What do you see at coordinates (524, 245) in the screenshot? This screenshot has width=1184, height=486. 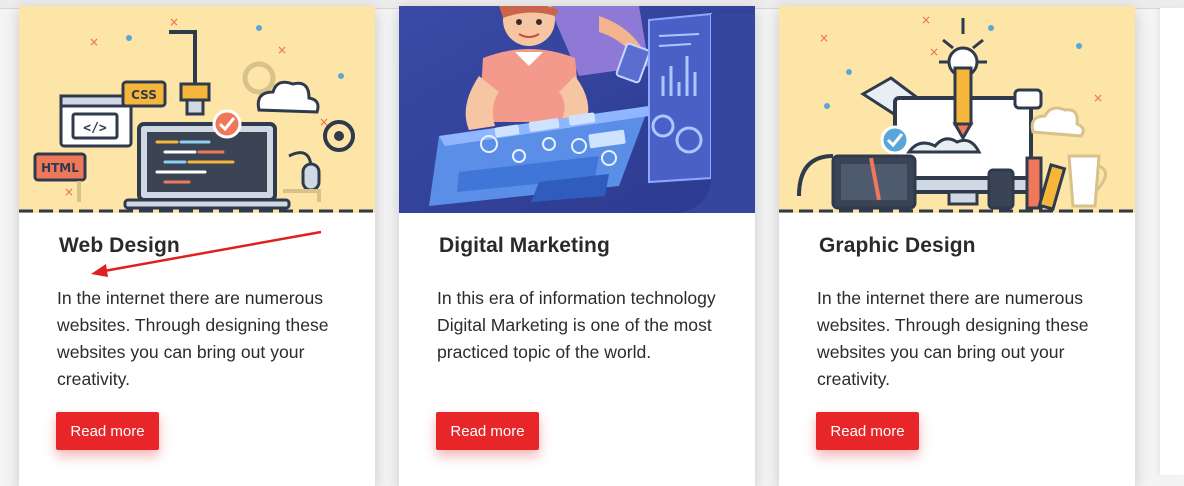 I see `card-title: Digital Marketing` at bounding box center [524, 245].